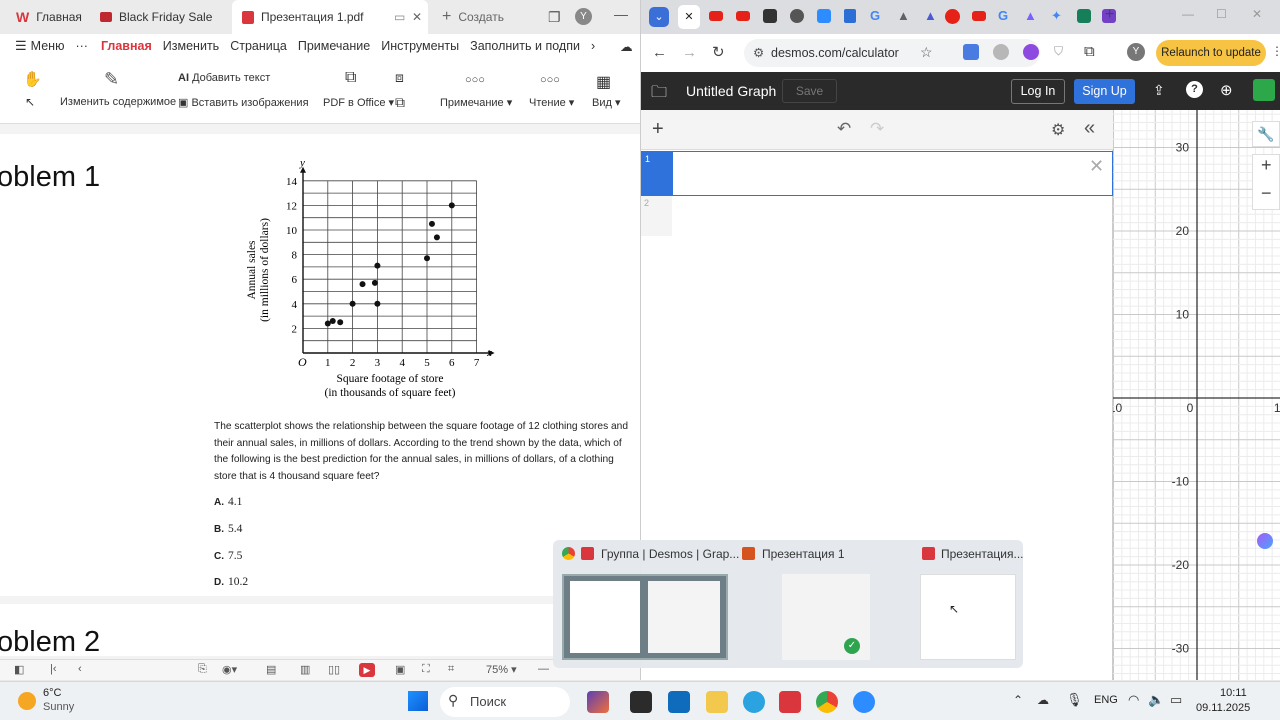 The image size is (1280, 720). What do you see at coordinates (1264, 90) in the screenshot?
I see `extension-badge-icon` at bounding box center [1264, 90].